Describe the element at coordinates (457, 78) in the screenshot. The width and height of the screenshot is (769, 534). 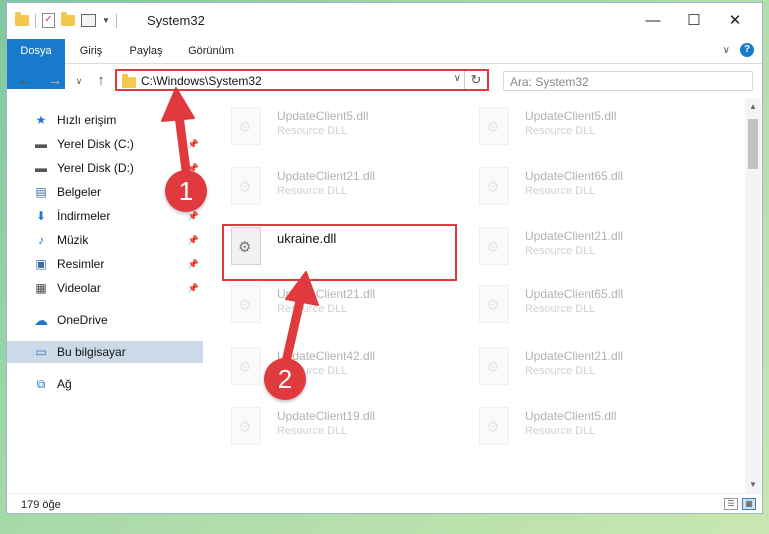
I see `chevron-down-icon: ∨` at that location.